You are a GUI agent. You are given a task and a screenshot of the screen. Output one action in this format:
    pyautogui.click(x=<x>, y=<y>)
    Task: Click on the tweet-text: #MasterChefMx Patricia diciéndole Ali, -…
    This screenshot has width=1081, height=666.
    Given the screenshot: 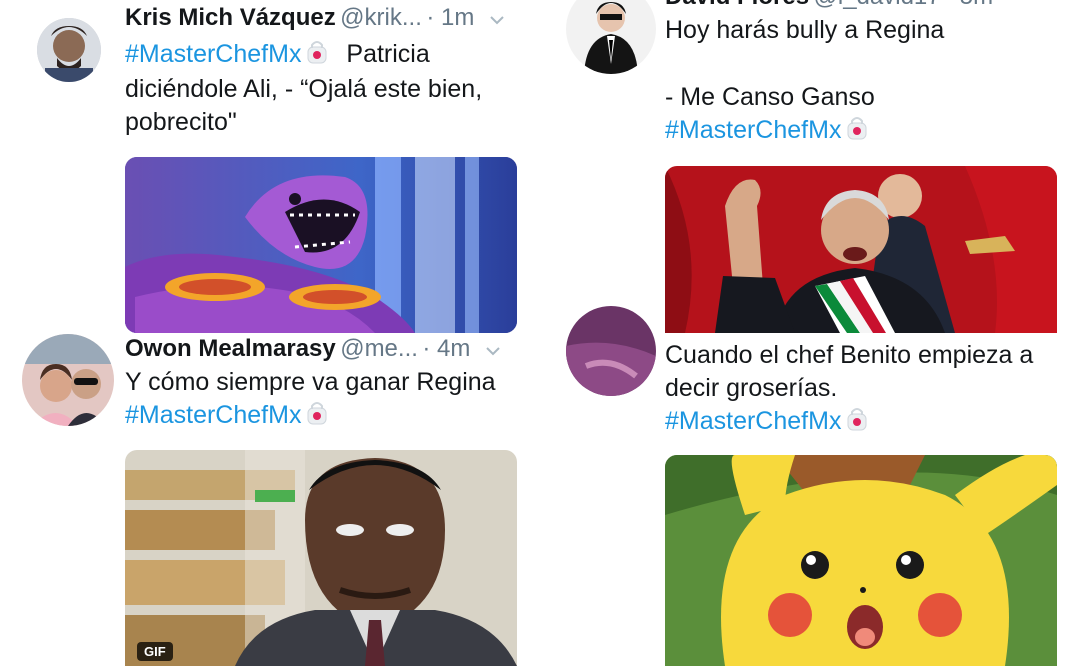 What is the action you would take?
    pyautogui.click(x=320, y=88)
    